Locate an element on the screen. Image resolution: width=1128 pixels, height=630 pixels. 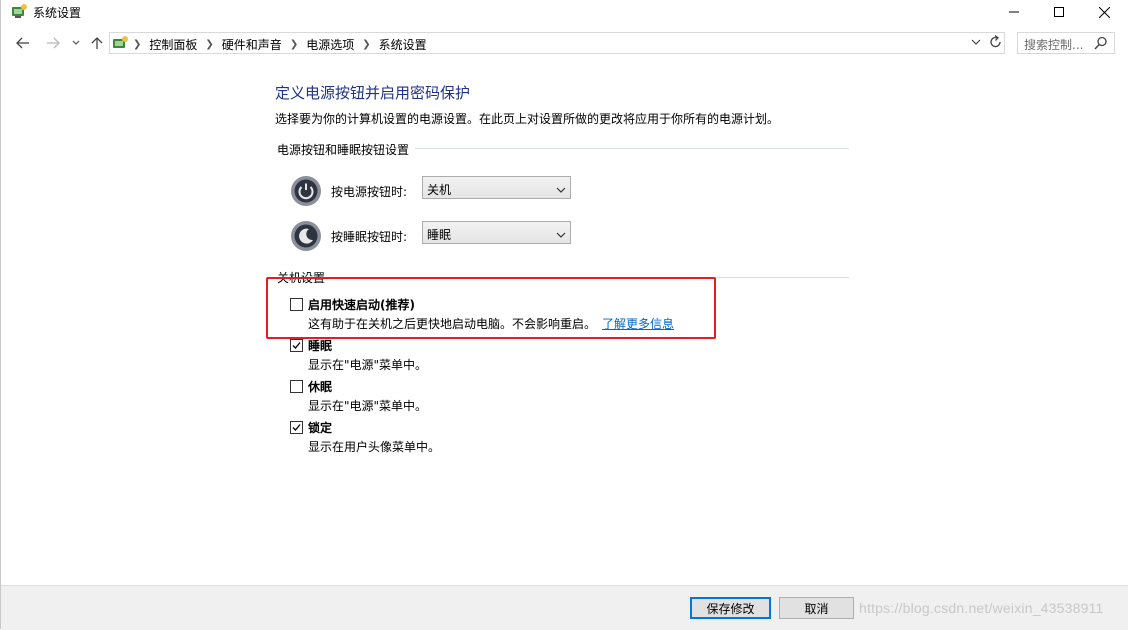
maximize-button is located at coordinates (1059, 12).